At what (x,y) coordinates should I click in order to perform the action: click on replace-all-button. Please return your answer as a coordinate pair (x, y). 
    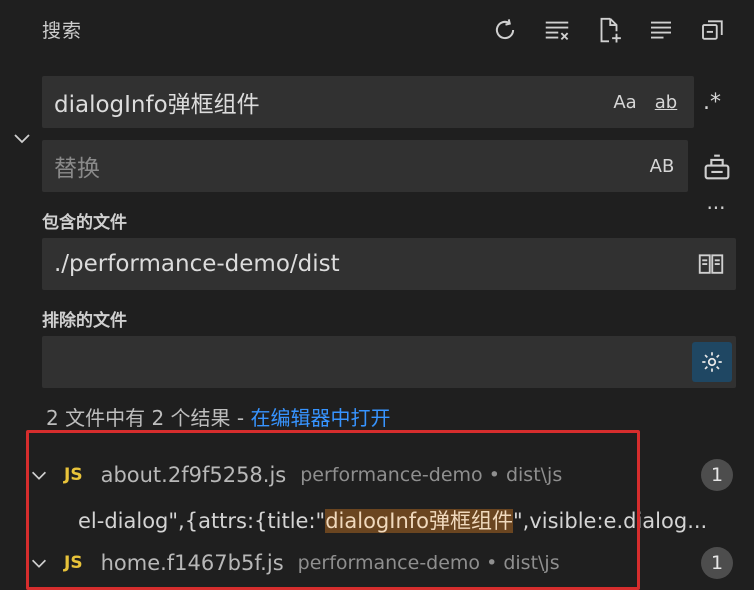
    Looking at the image, I should click on (717, 167).